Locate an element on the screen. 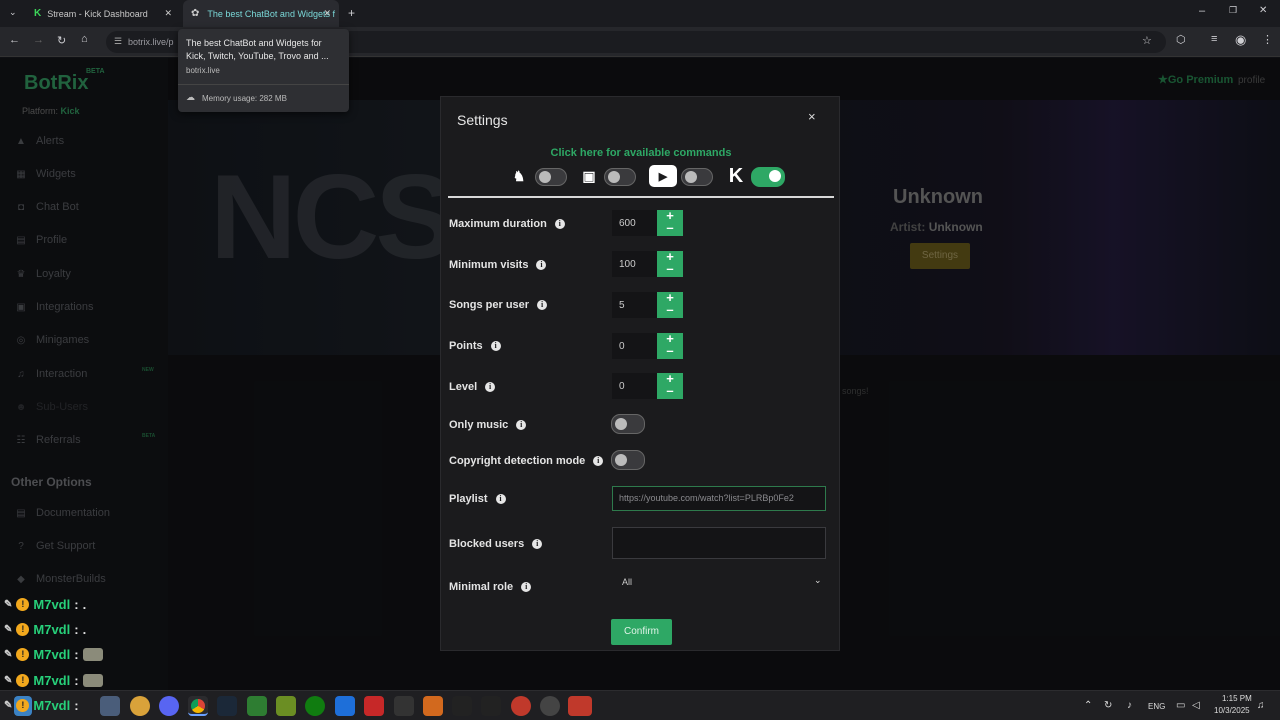 This screenshot has width=1280, height=720. chevron-up-icon: ⌃ is located at coordinates (1088, 705).